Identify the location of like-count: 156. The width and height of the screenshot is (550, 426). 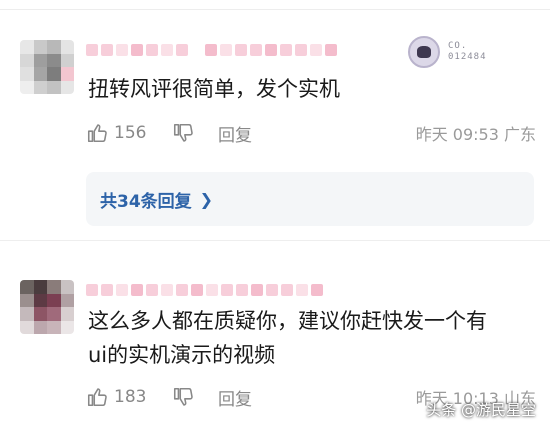
(130, 133).